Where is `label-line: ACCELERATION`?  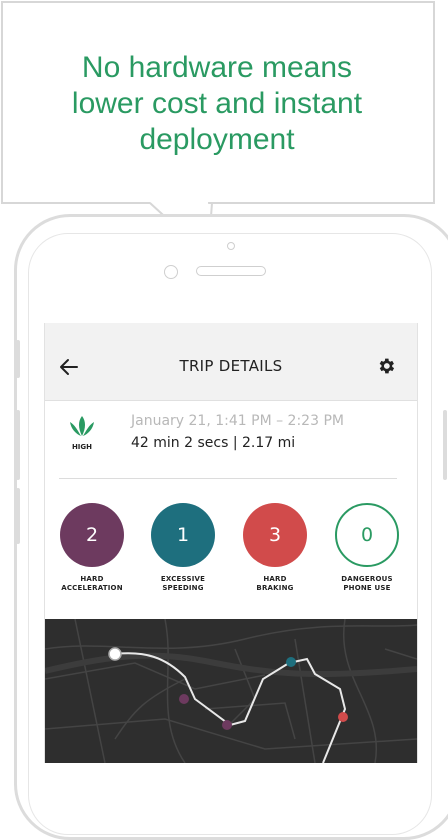 label-line: ACCELERATION is located at coordinates (92, 588).